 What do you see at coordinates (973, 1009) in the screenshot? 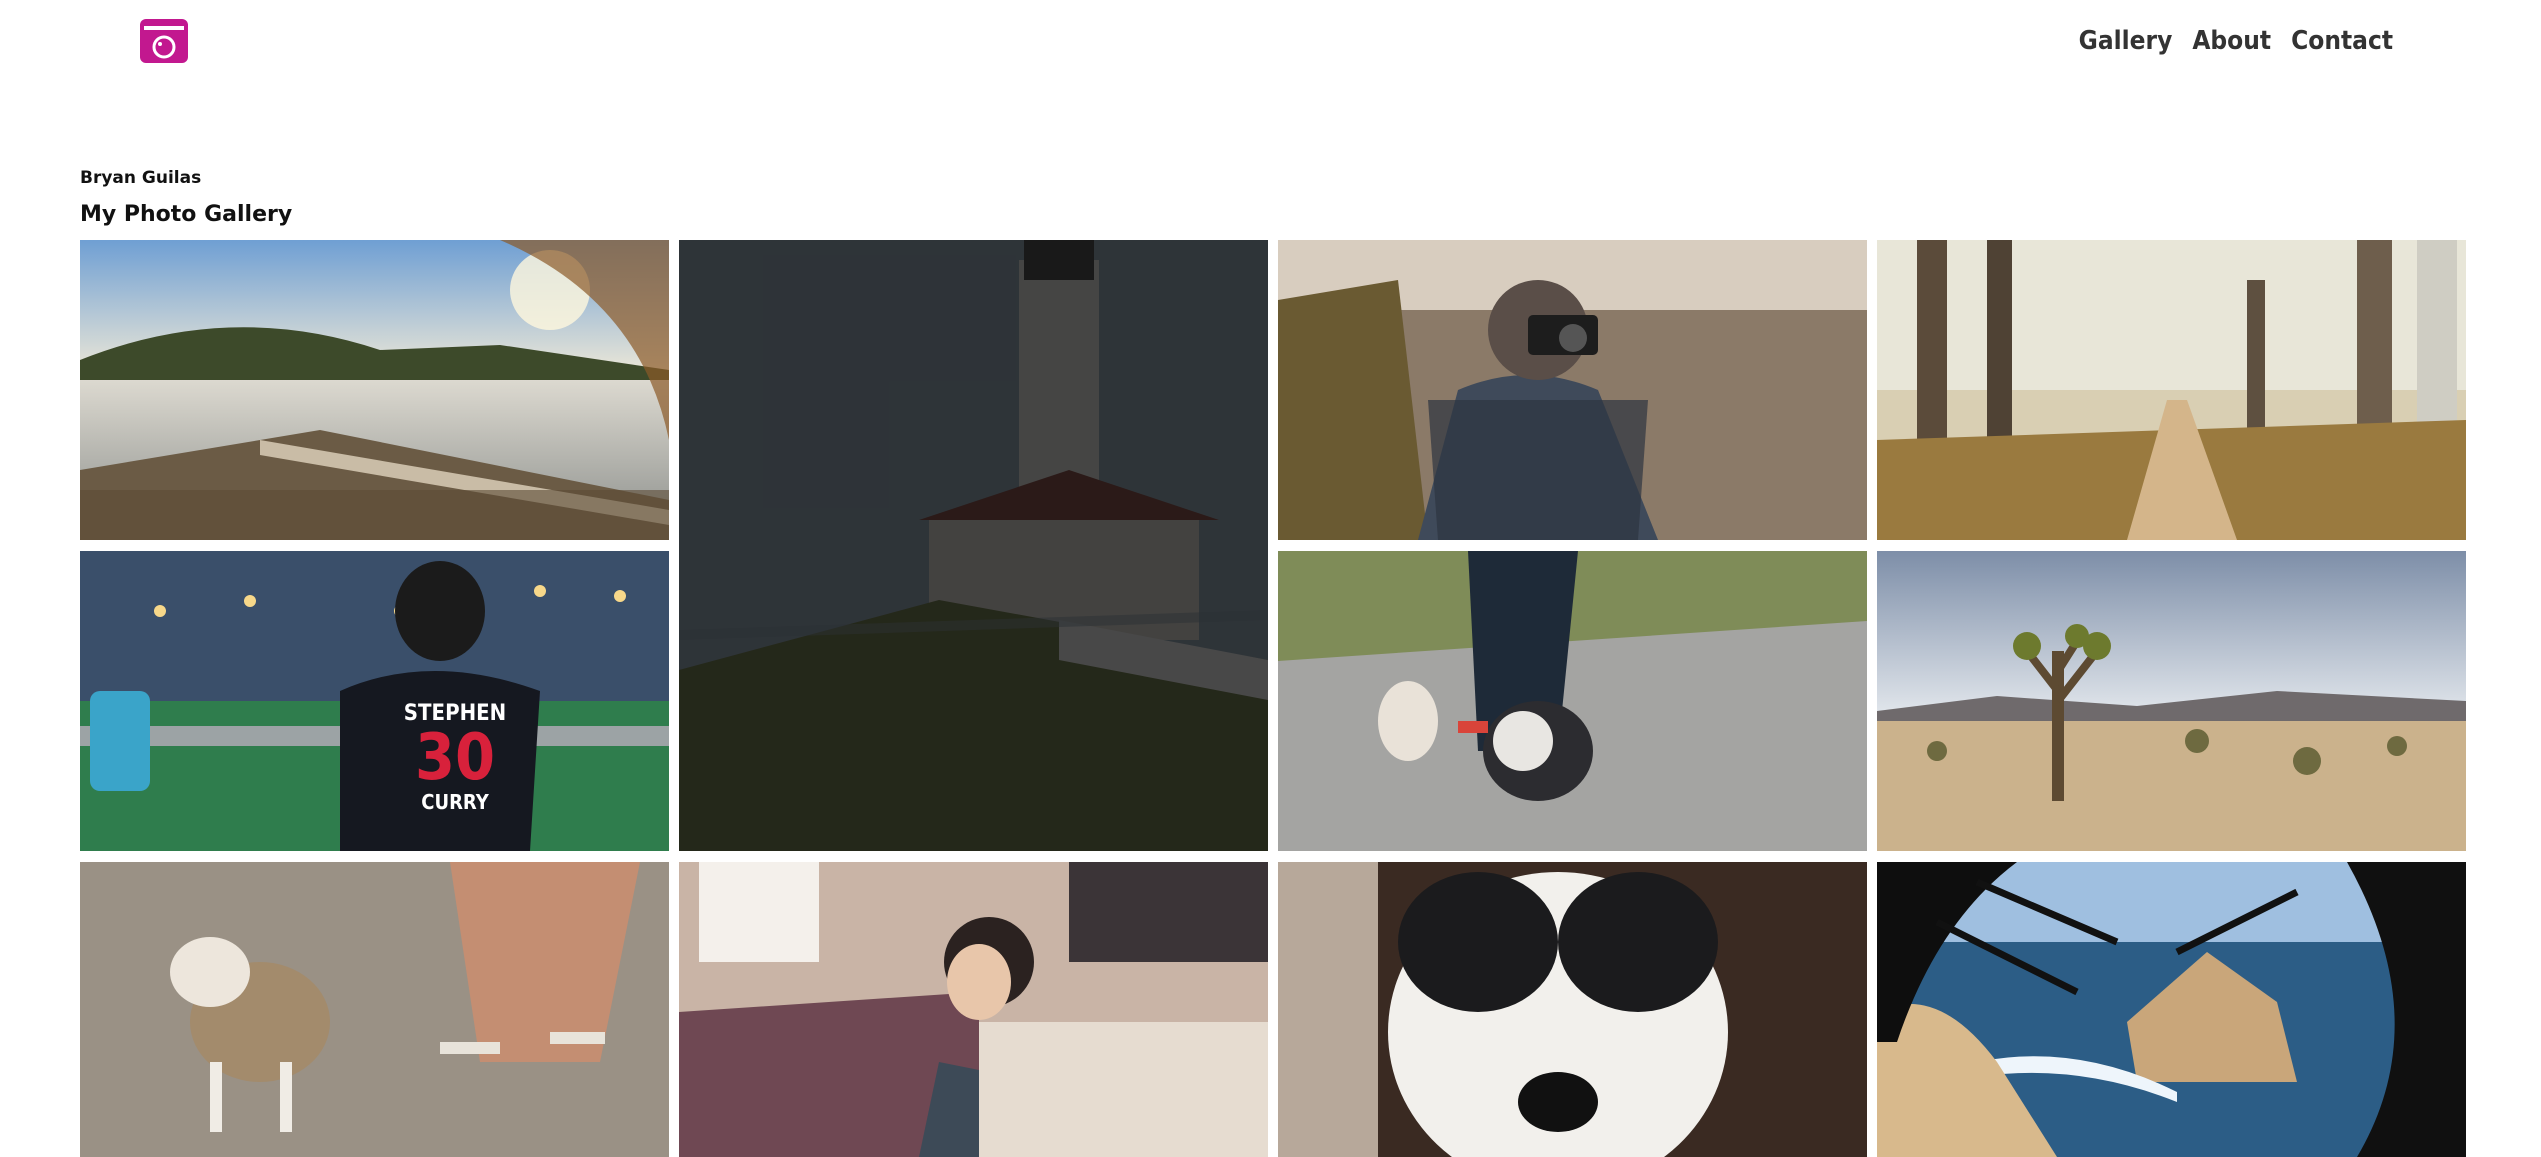
I see `photo-toddler-by-bed` at bounding box center [973, 1009].